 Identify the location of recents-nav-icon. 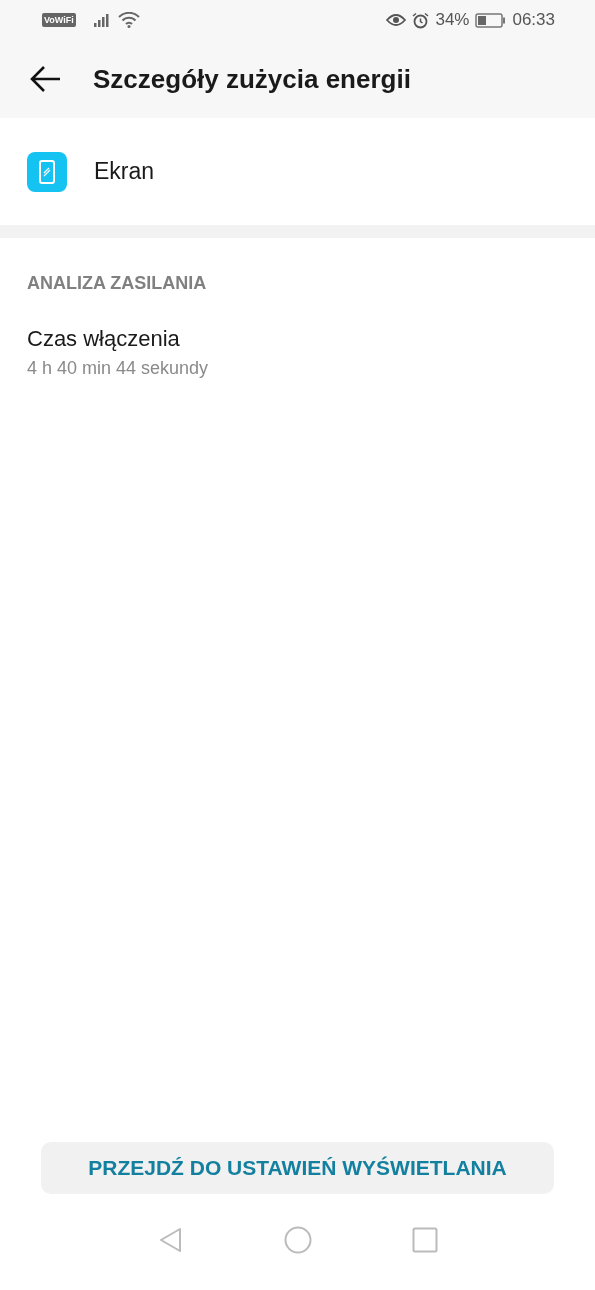
(424, 1240).